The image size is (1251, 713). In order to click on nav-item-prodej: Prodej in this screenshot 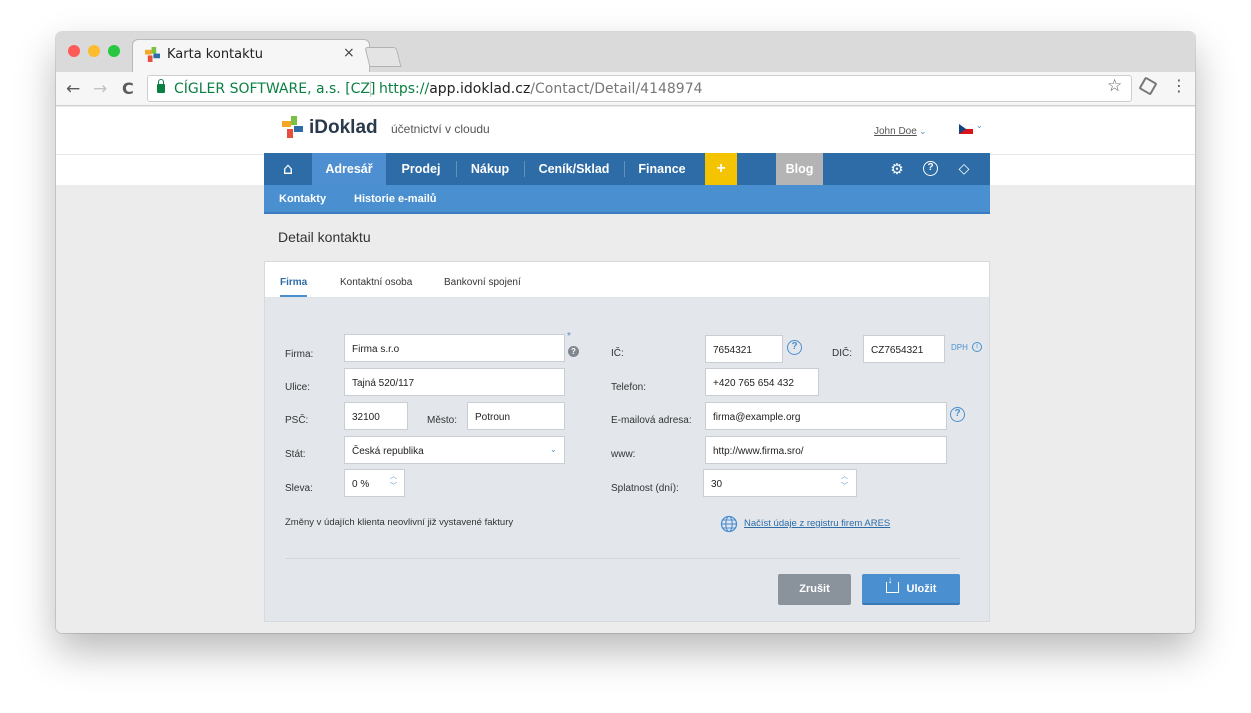, I will do `click(421, 169)`.